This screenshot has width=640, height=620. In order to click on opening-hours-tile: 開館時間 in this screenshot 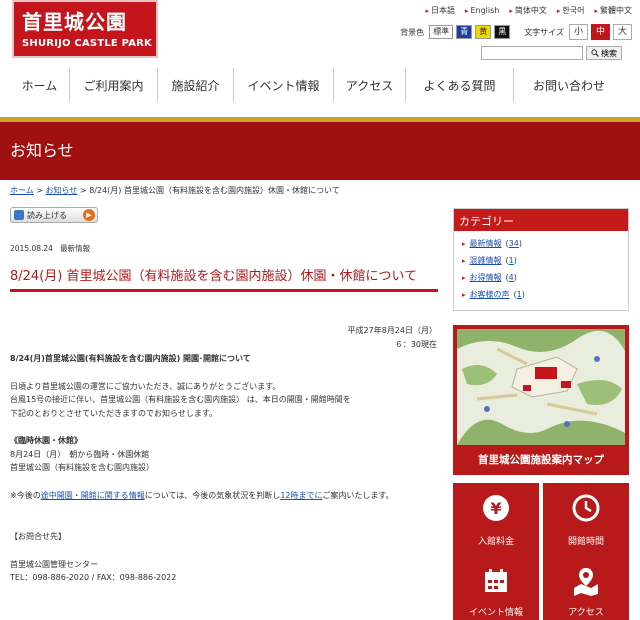, I will do `click(586, 520)`.